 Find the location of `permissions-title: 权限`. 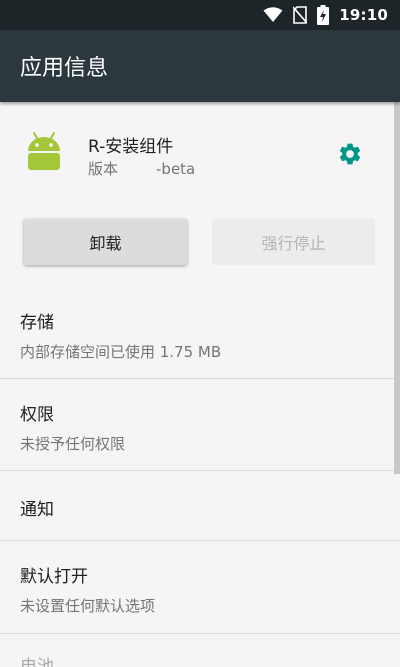

permissions-title: 权限 is located at coordinates (37, 415).